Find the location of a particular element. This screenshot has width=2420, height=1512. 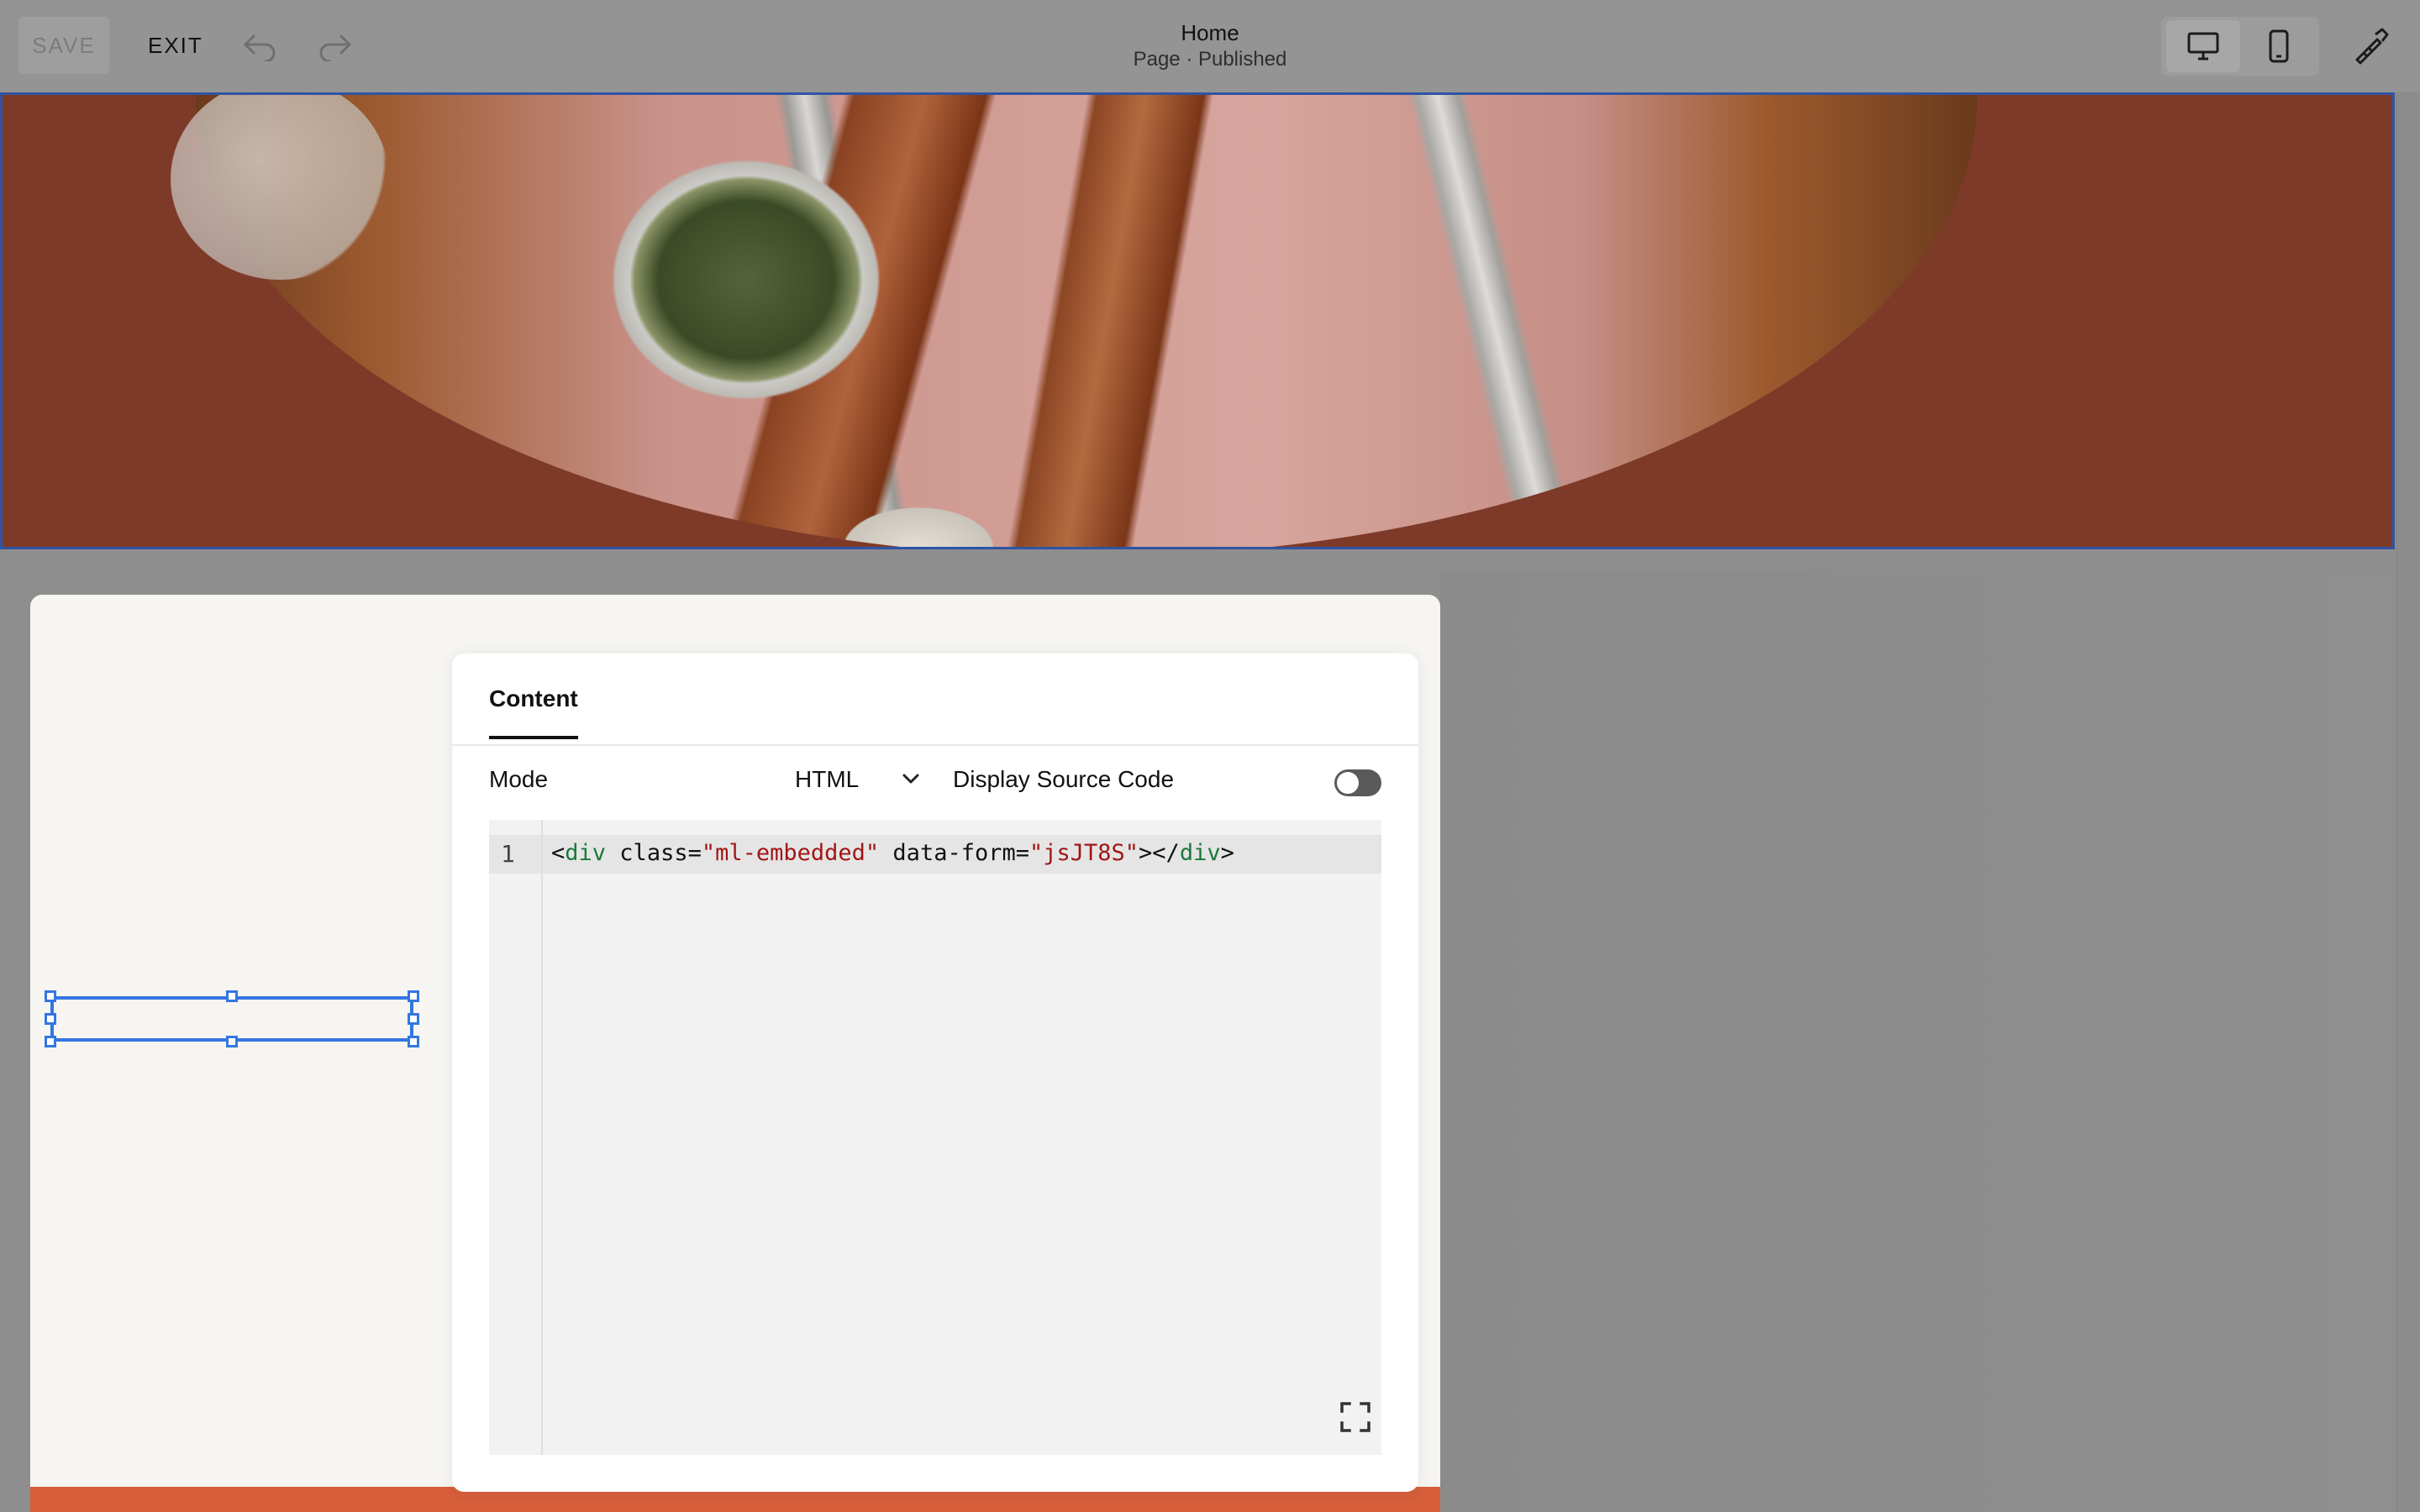

code-token-attr: class= is located at coordinates (654, 853).